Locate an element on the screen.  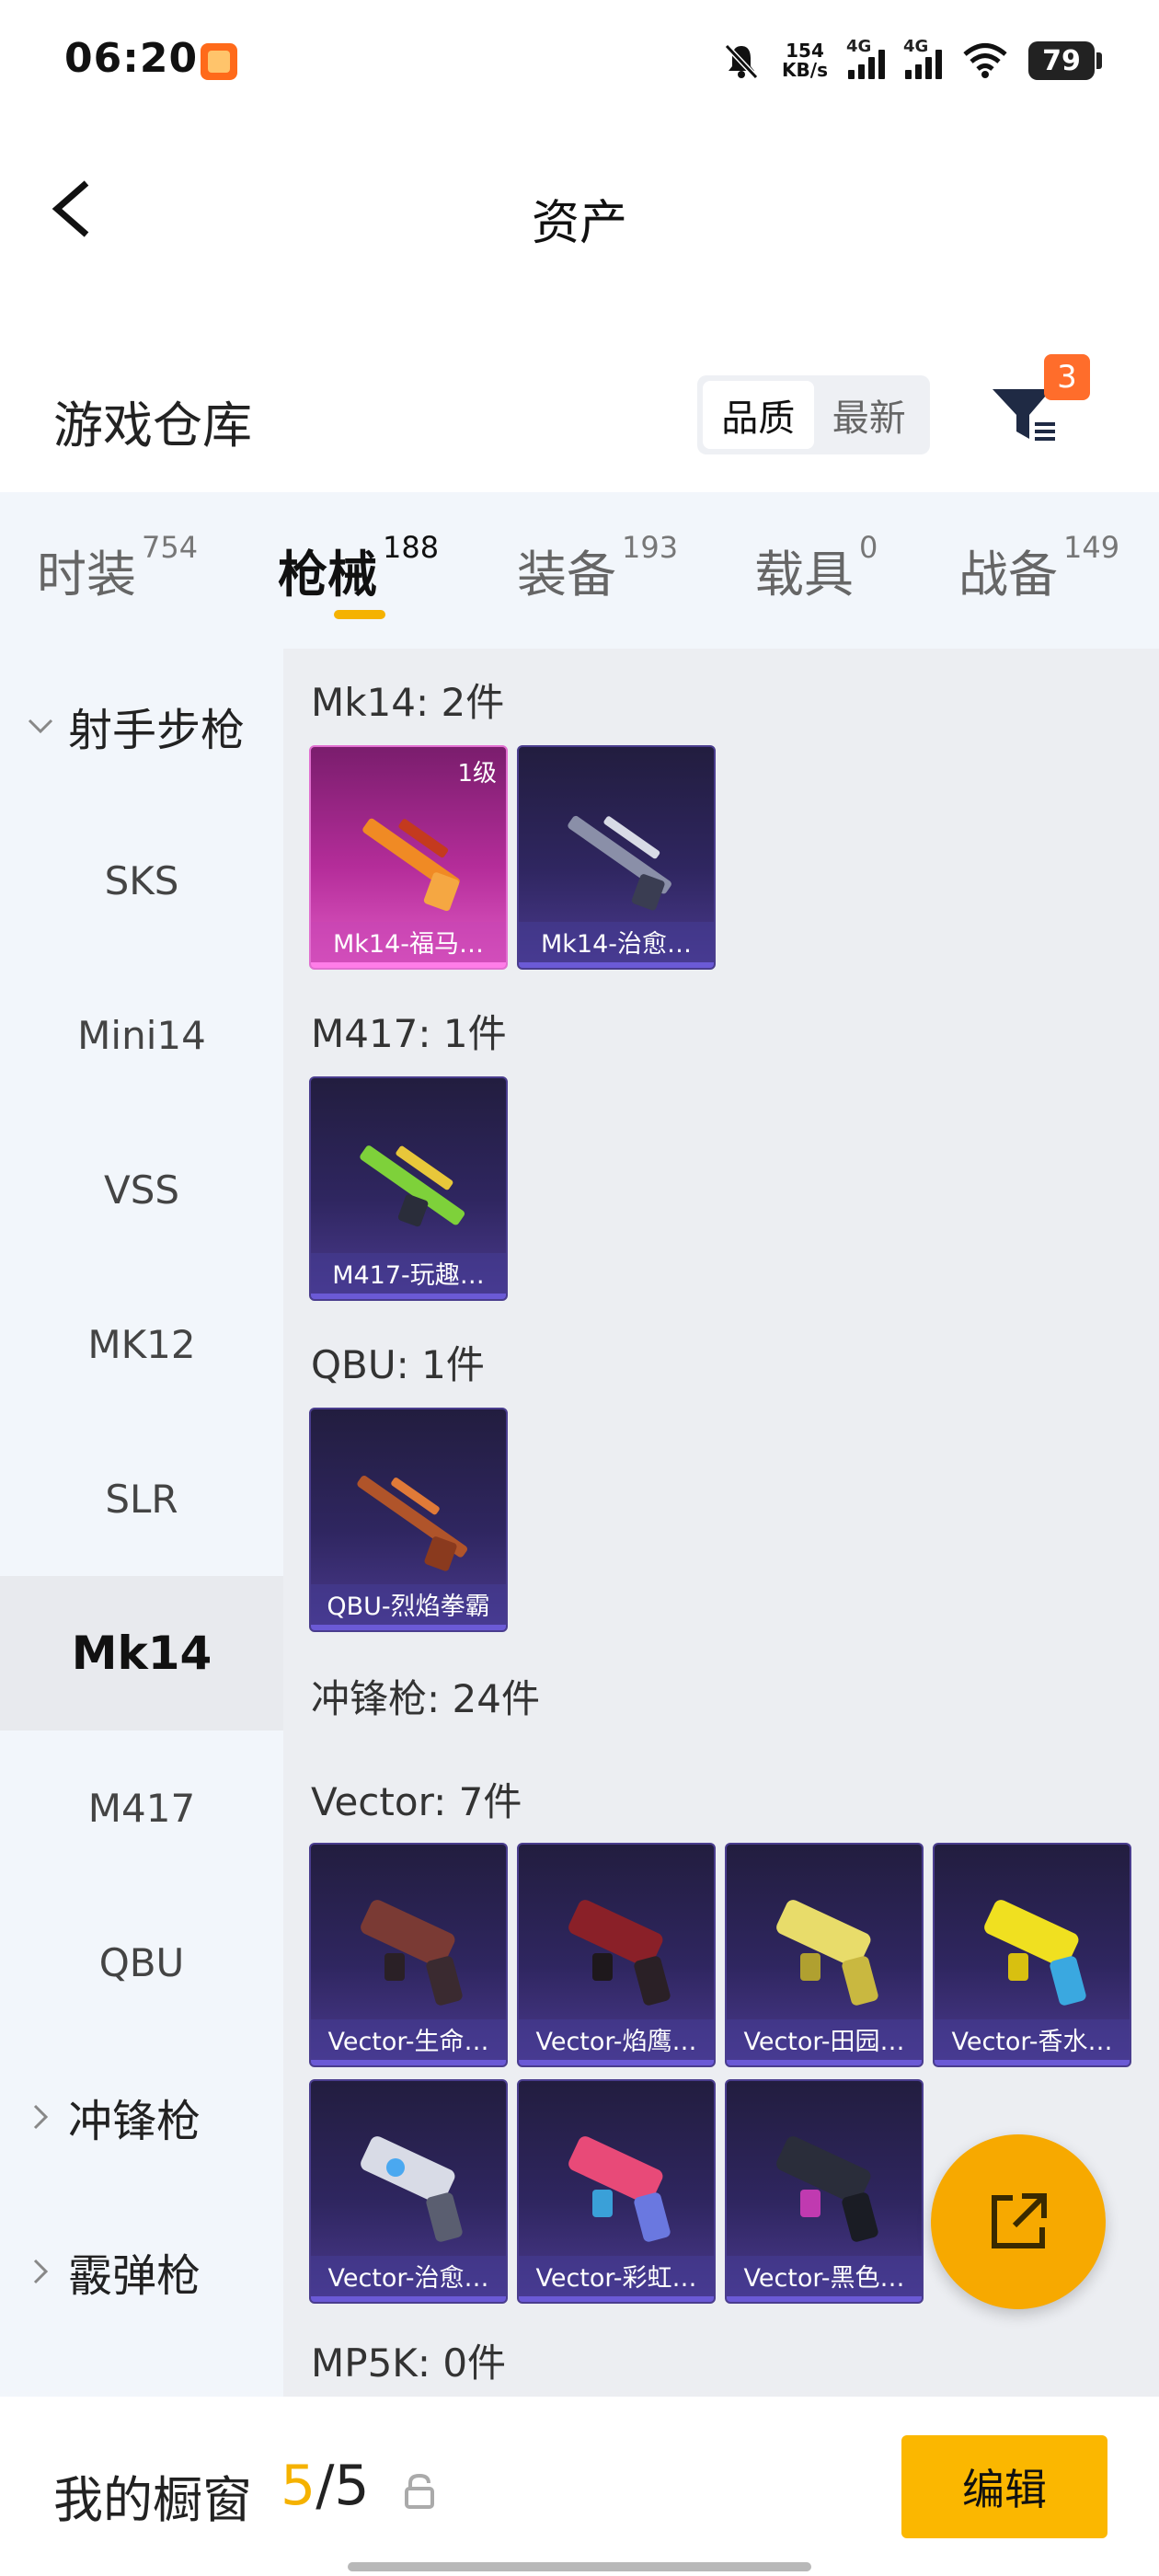
lock-icon is located at coordinates (419, 2491).